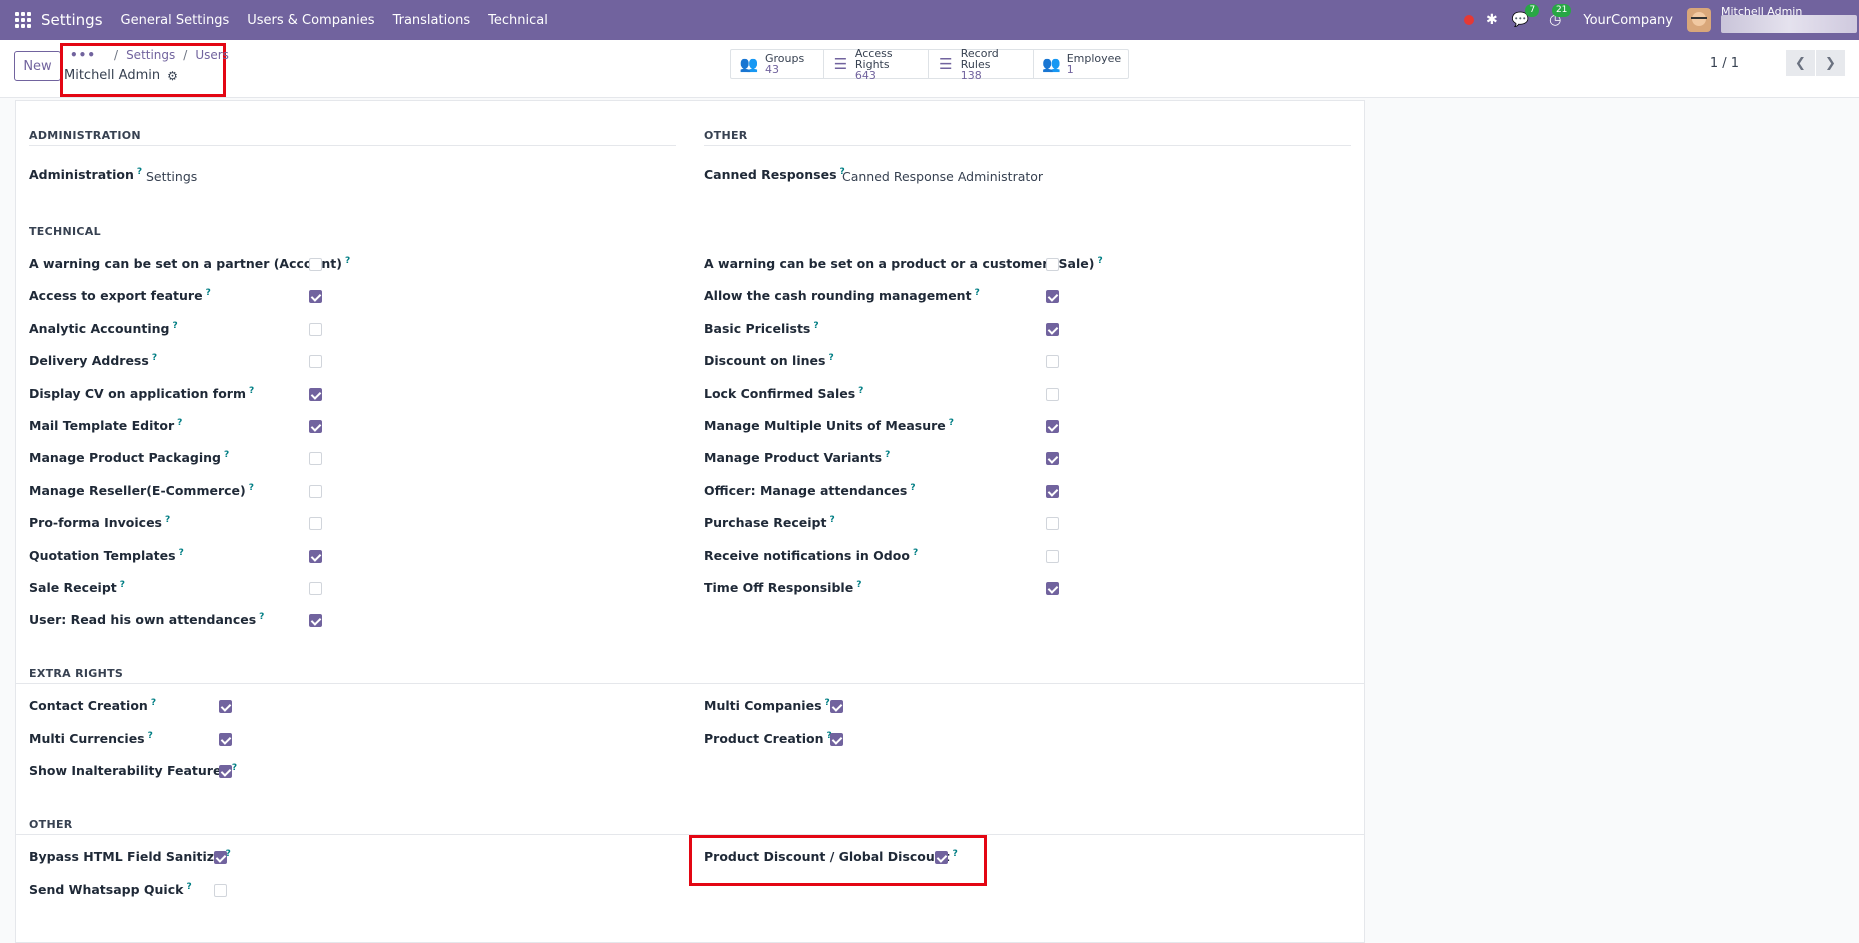 This screenshot has width=1859, height=943. I want to click on avatar, so click(1699, 20).